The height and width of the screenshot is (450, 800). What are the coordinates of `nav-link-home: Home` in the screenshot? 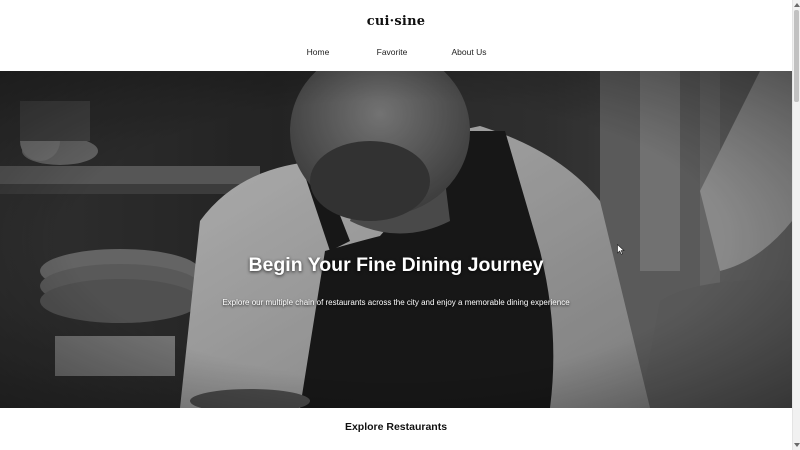 It's located at (318, 52).